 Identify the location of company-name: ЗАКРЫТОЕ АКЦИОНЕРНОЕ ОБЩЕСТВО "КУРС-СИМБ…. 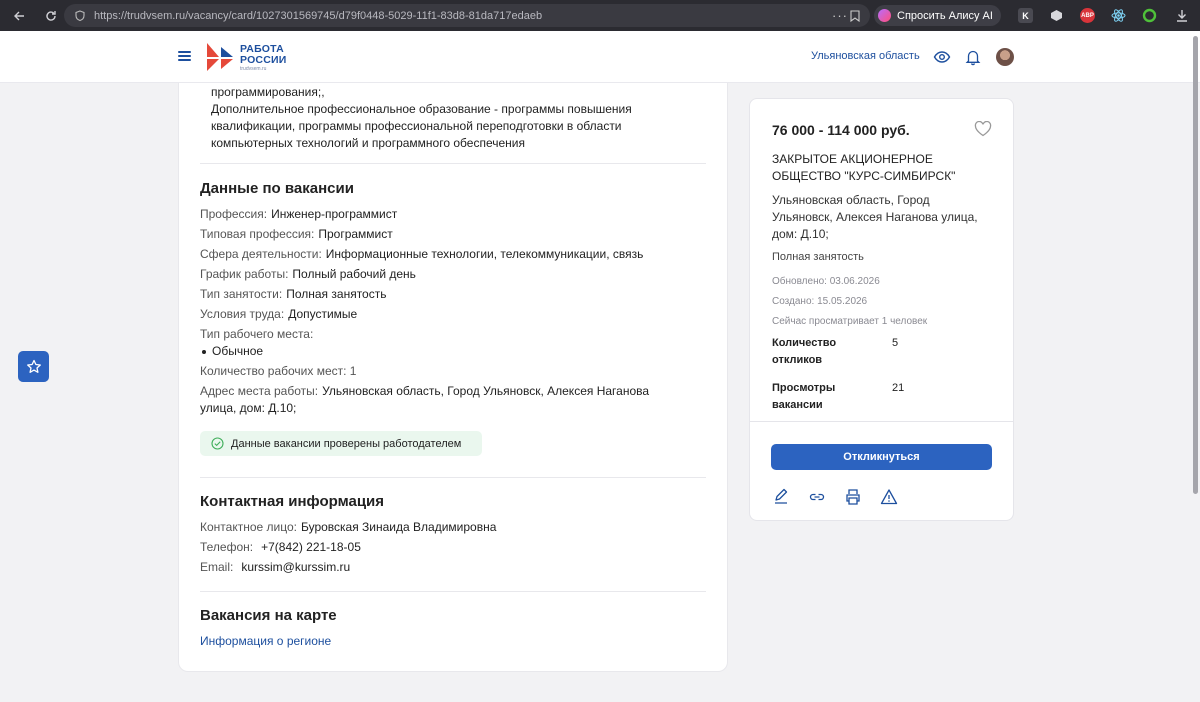
(882, 168).